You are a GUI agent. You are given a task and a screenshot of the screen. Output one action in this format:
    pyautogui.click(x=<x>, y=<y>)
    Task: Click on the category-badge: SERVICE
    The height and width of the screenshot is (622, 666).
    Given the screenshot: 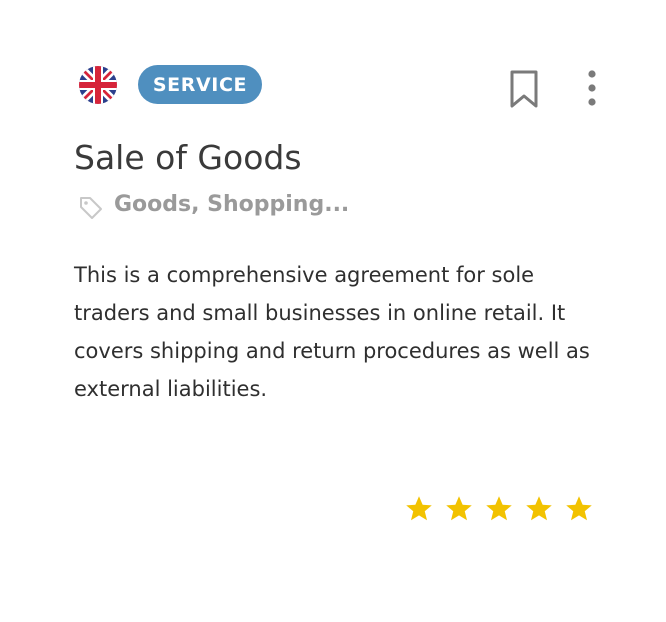 What is the action you would take?
    pyautogui.click(x=200, y=84)
    